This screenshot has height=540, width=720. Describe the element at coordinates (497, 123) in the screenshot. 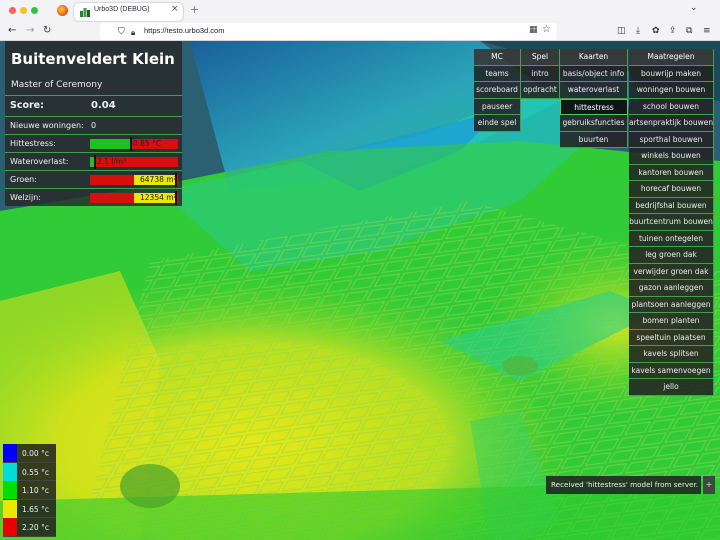

I see `menu-item-einde-spel: einde spel` at that location.